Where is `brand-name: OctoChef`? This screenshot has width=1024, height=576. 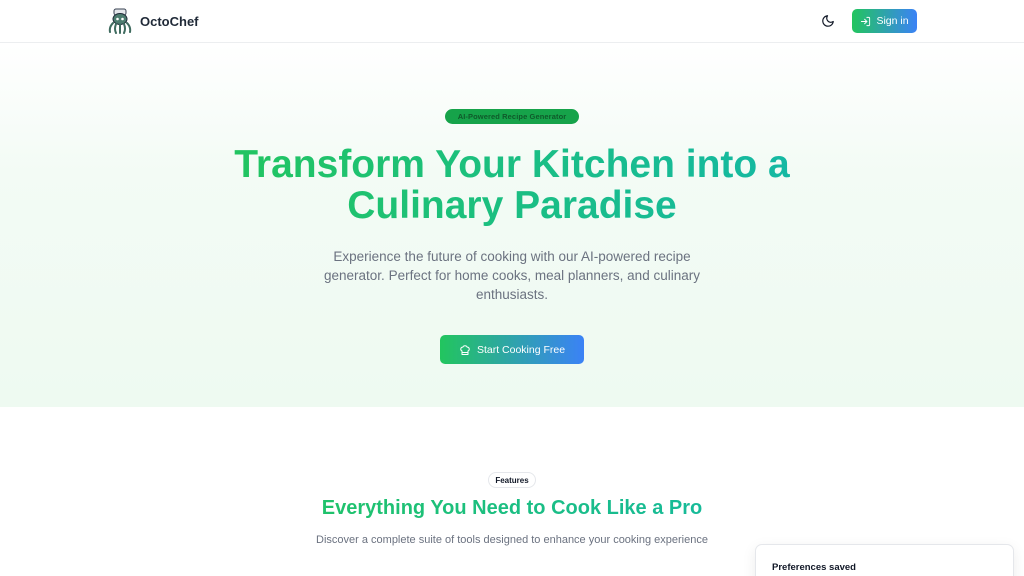
brand-name: OctoChef is located at coordinates (169, 21).